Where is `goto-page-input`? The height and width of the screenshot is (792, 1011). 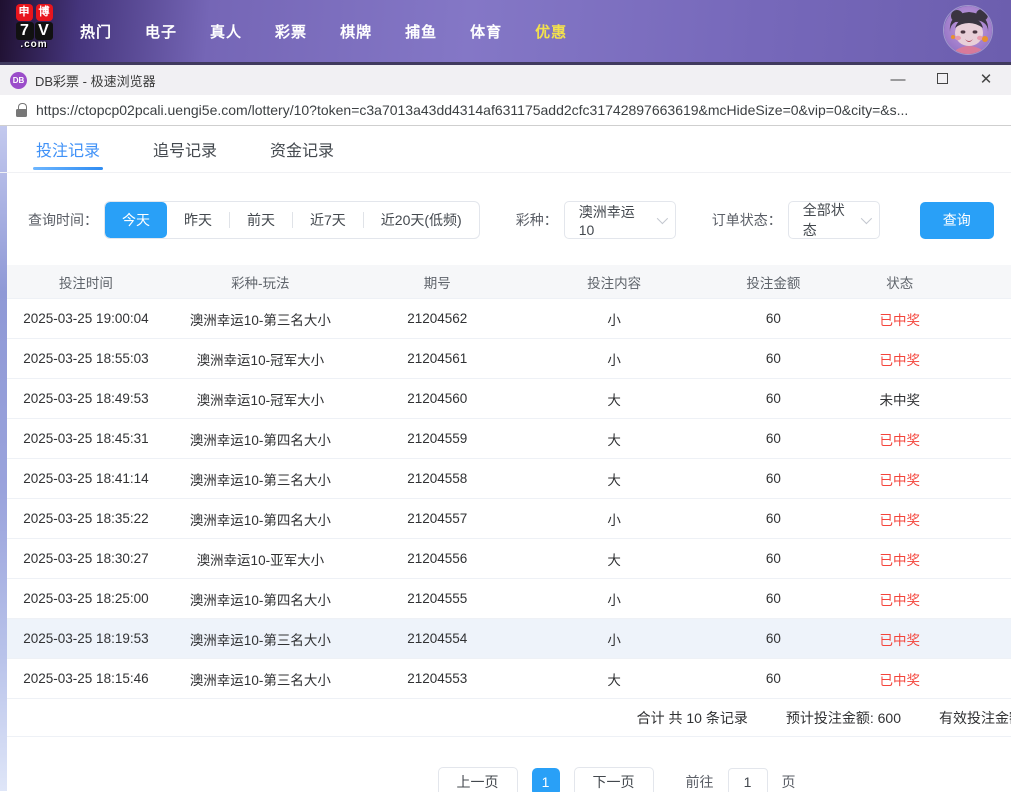 goto-page-input is located at coordinates (747, 780).